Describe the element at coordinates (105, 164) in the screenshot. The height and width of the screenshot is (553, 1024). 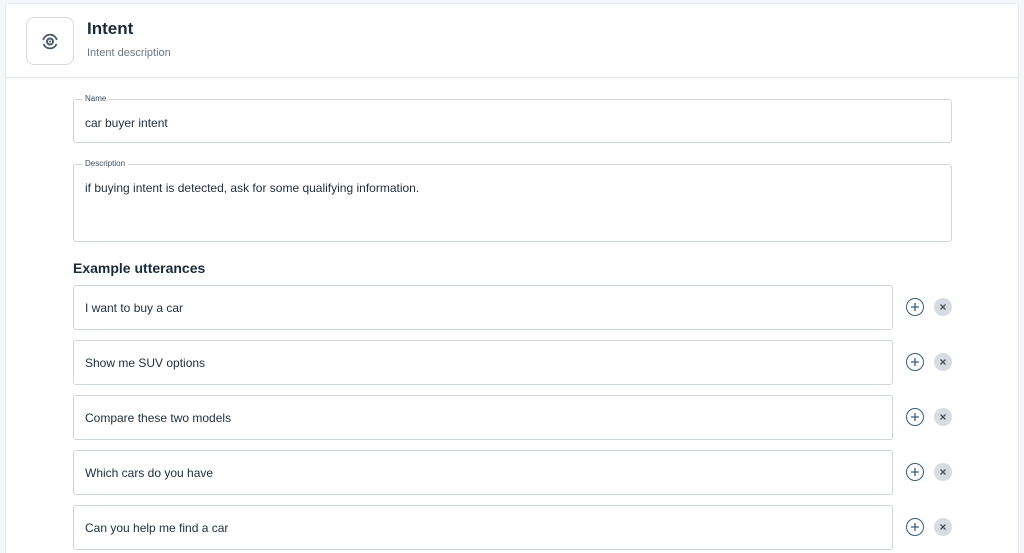
I see `description-field-label: Description` at that location.